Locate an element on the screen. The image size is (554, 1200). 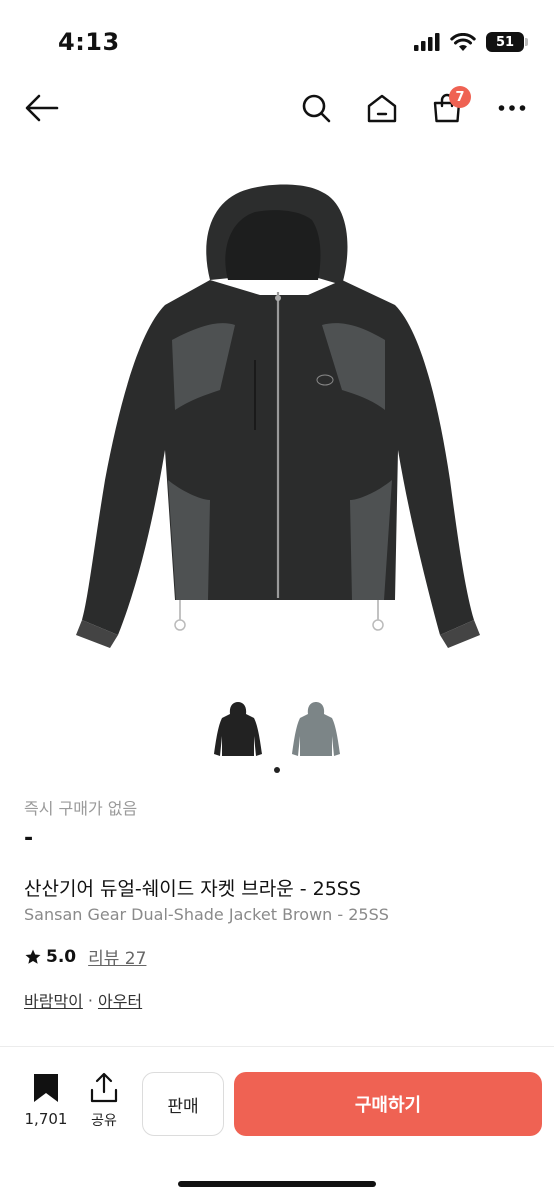
search-button is located at coordinates (316, 108).